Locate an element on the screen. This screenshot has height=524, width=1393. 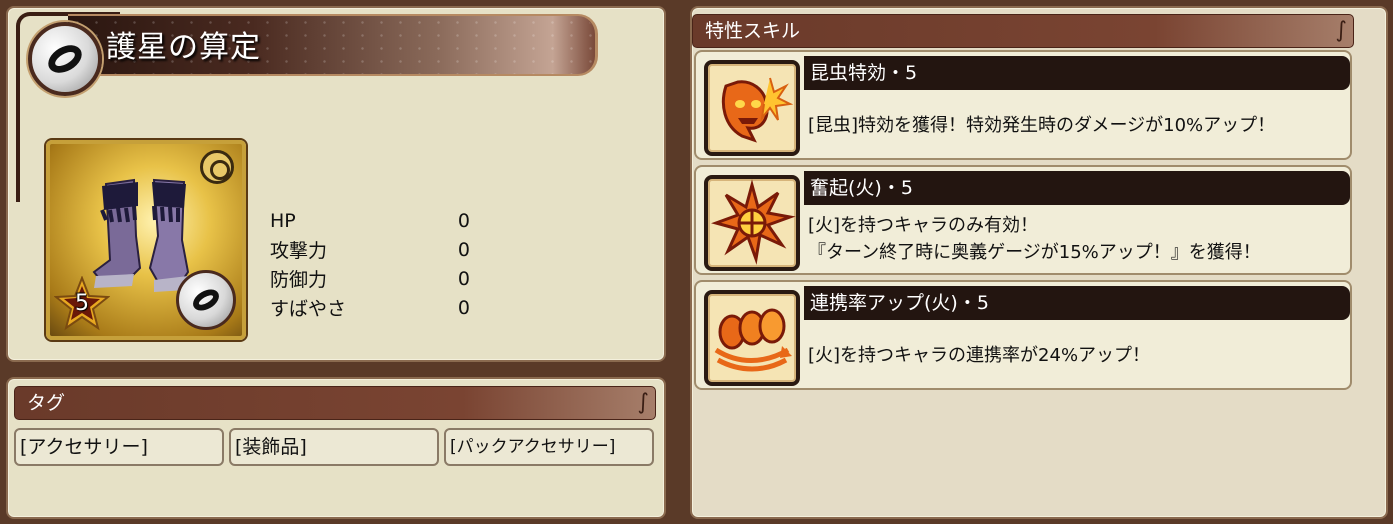
skill-name: 連携率アップ(火)・5 is located at coordinates (1077, 303).